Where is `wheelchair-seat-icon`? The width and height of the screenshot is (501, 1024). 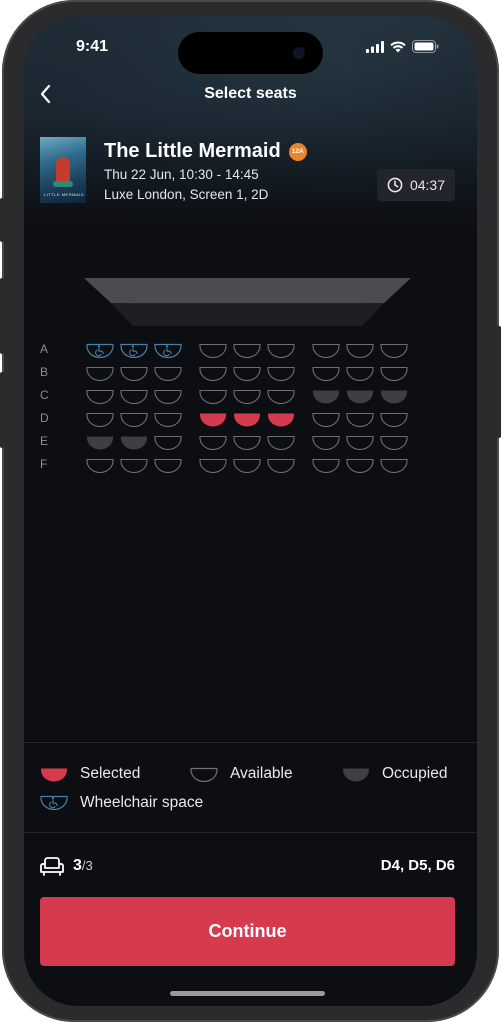 wheelchair-seat-icon is located at coordinates (54, 803).